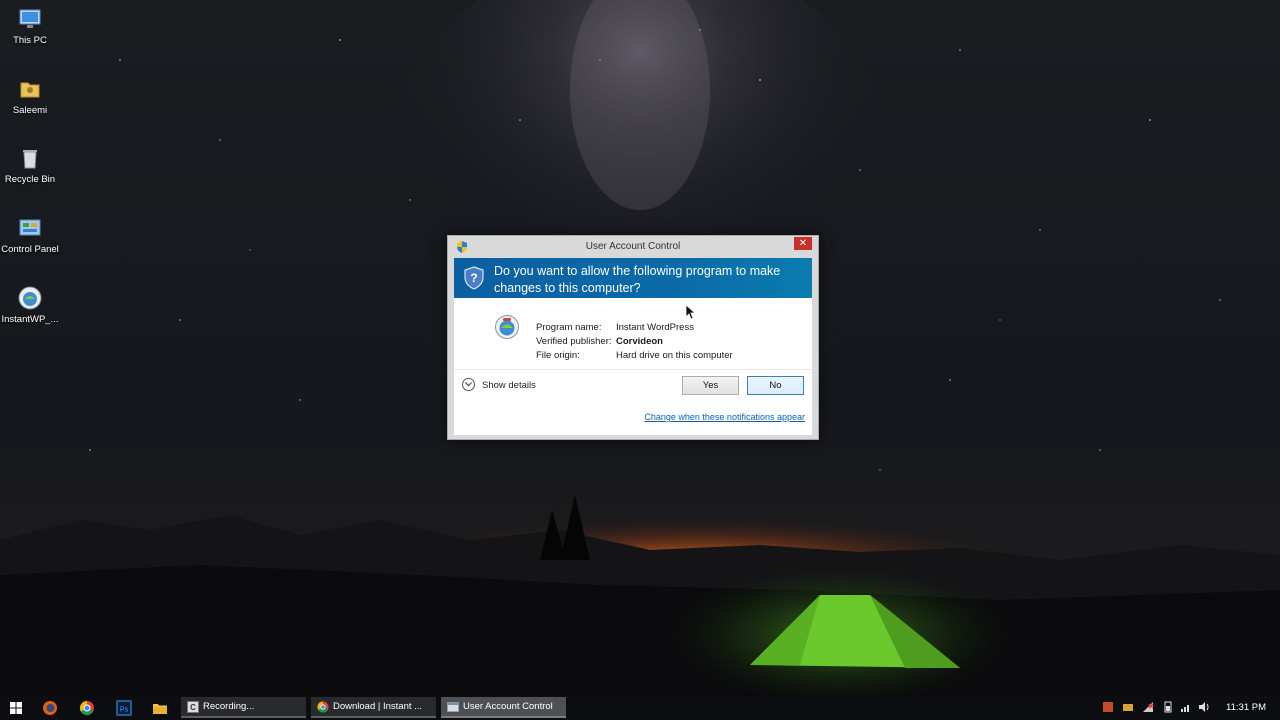 The image size is (1280, 720). What do you see at coordinates (775, 385) in the screenshot?
I see `no-button: No` at bounding box center [775, 385].